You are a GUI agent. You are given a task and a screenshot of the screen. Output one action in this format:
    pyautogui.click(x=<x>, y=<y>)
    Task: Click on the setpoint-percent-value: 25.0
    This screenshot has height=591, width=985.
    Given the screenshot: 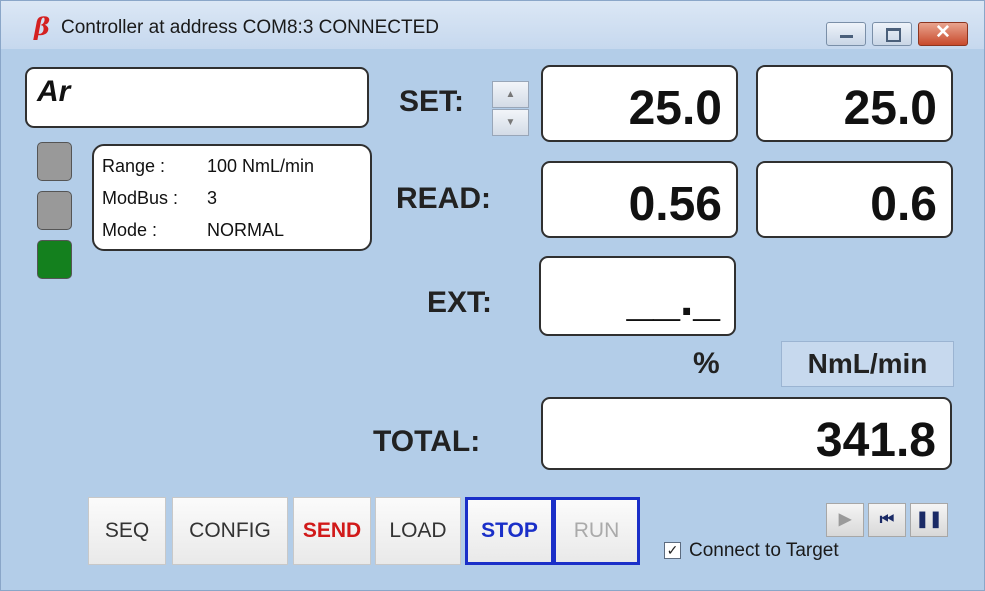 What is the action you would take?
    pyautogui.click(x=675, y=108)
    